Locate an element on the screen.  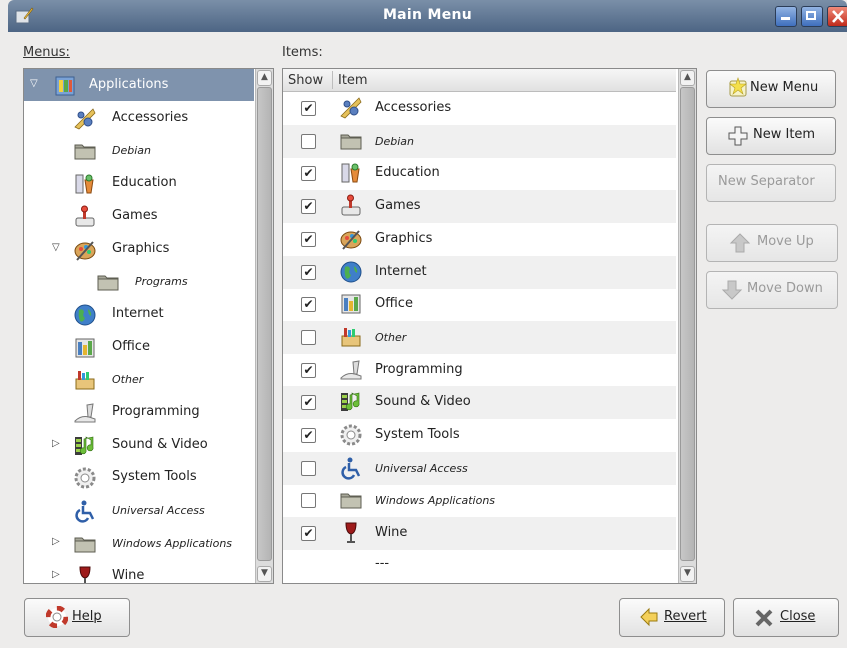
move-up-button: Move Up is located at coordinates (772, 243).